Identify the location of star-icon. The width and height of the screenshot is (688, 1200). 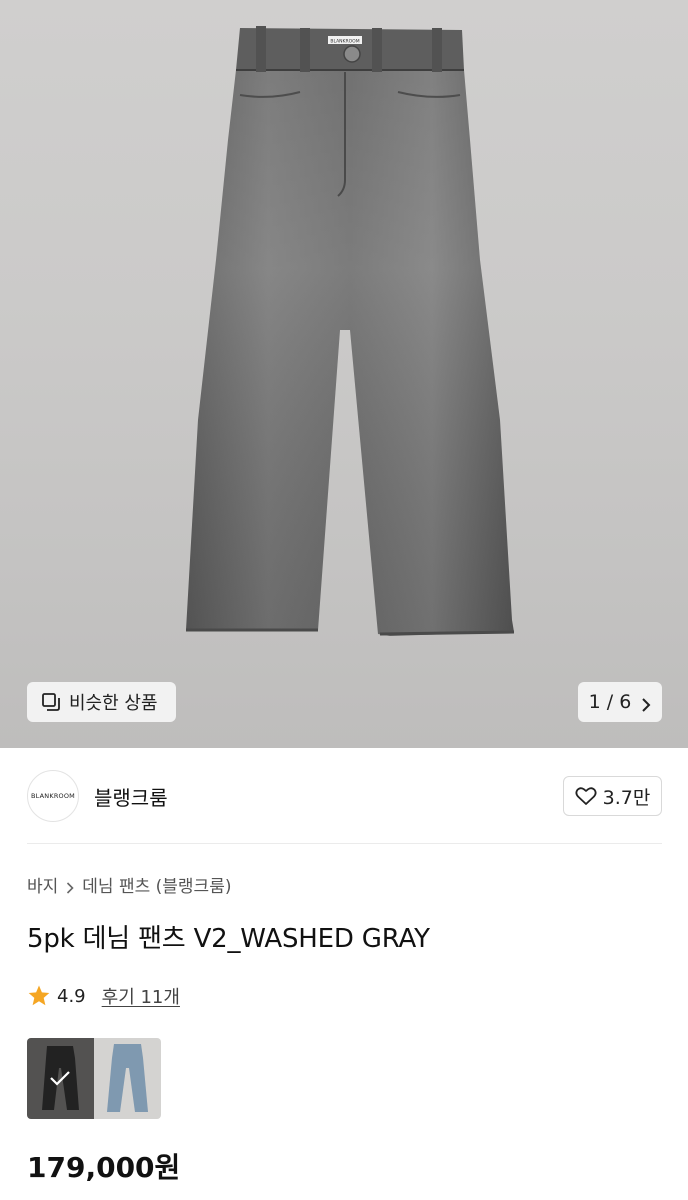
(39, 996).